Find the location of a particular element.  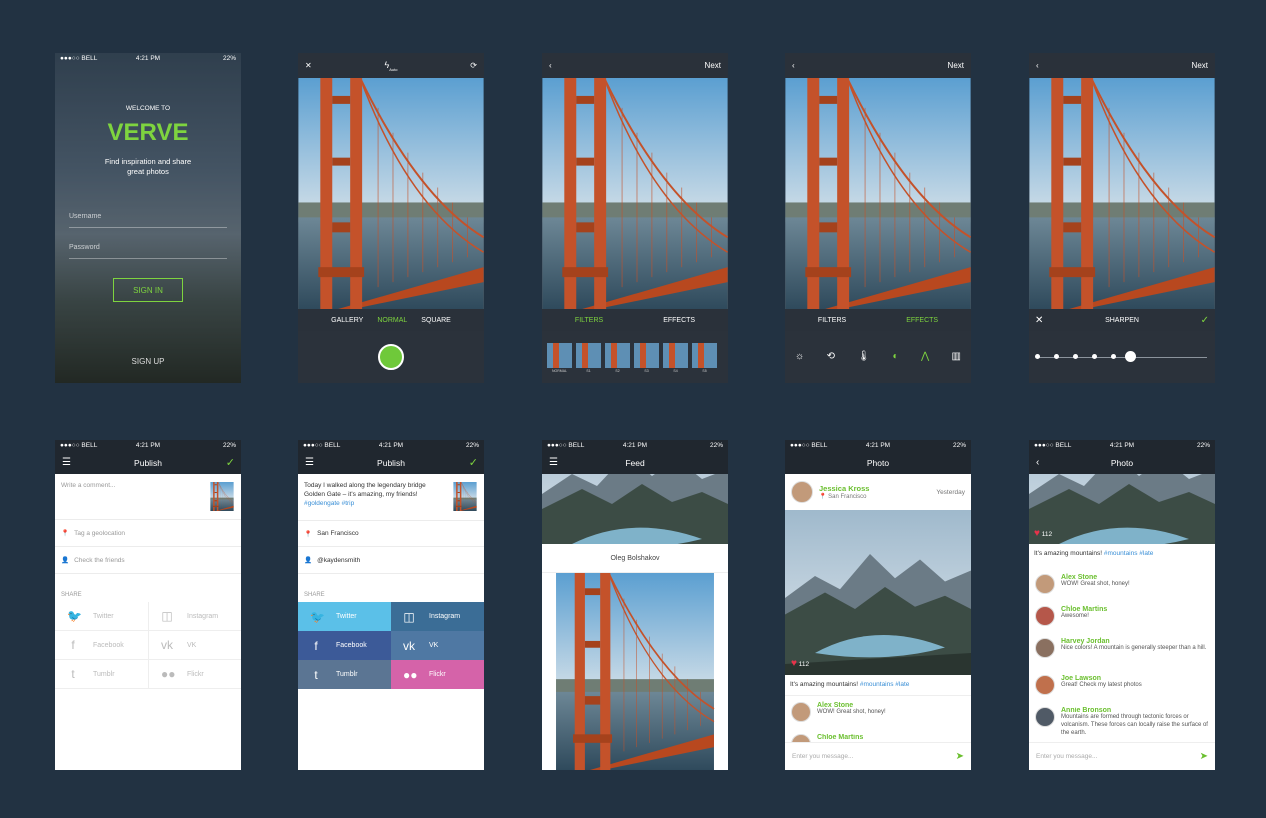

location-field: 📍 San Francisco is located at coordinates (391, 533).